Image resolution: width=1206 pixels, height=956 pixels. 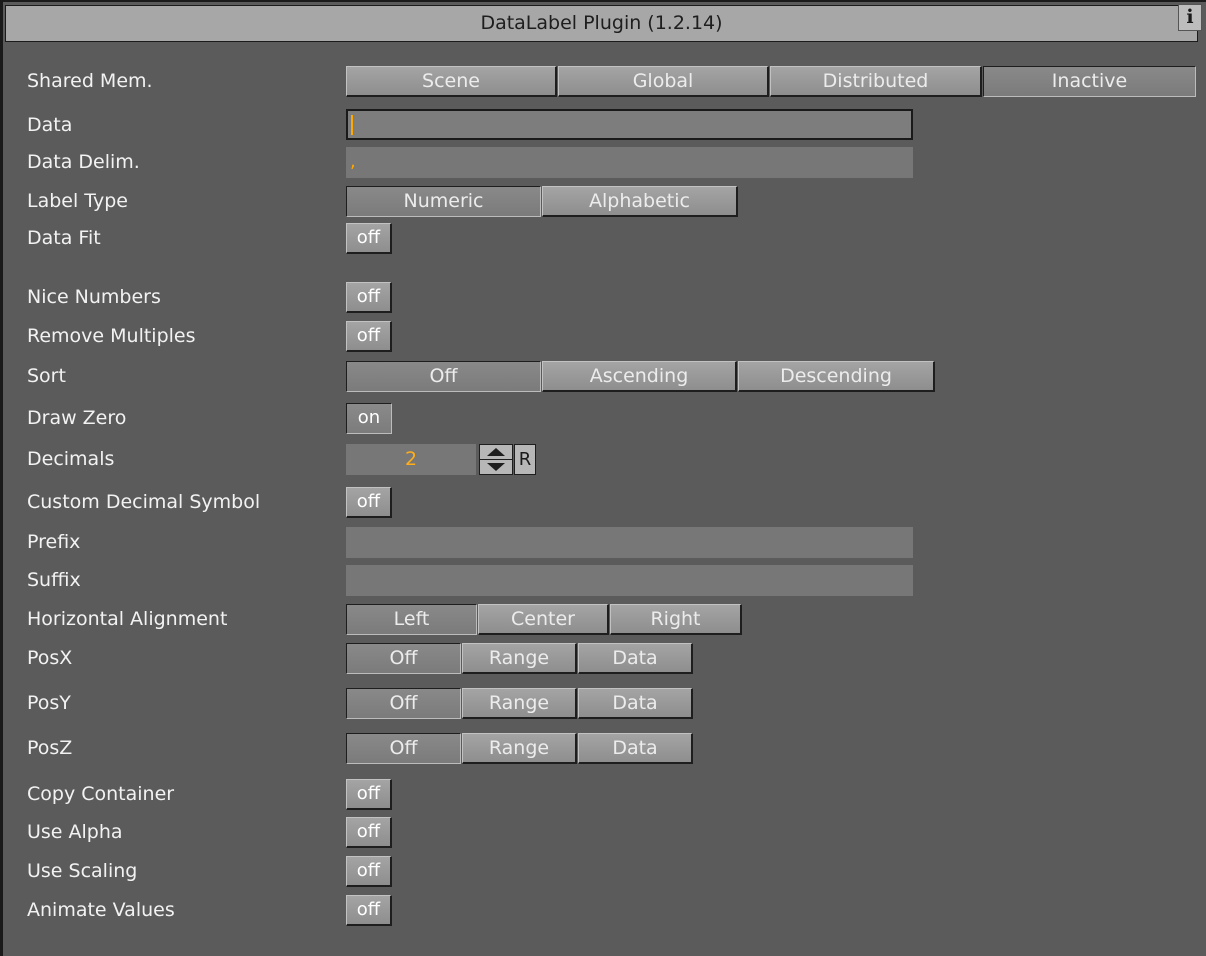 I want to click on custom-decimal-symbol-label: Custom Decimal Symbol, so click(x=144, y=502).